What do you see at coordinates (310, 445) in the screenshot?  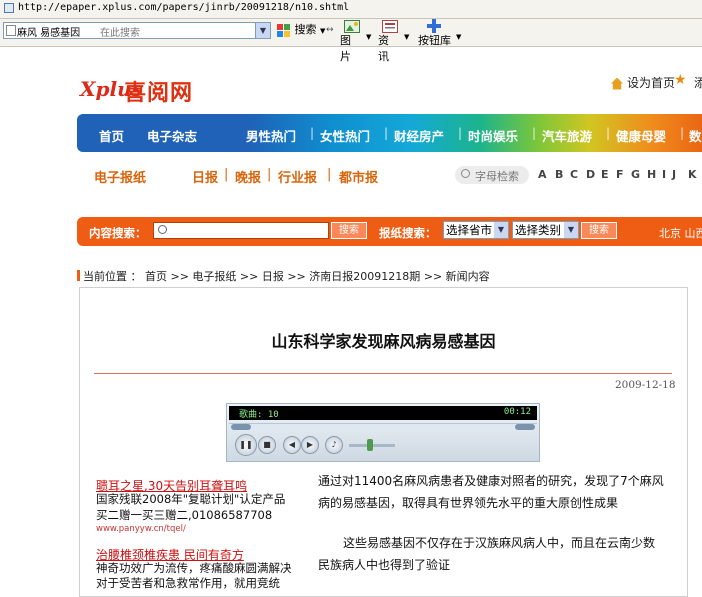 I see `next-button: ▶` at bounding box center [310, 445].